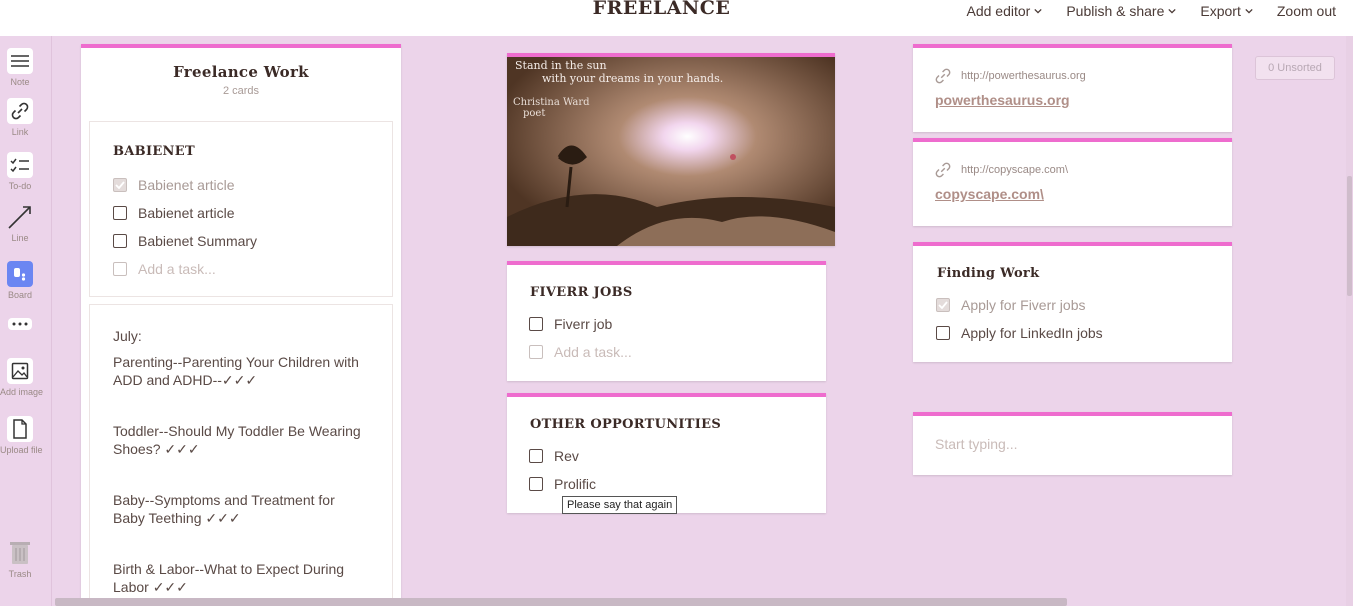 Image resolution: width=1353 pixels, height=606 pixels. I want to click on quote-author-role: poet, so click(534, 113).